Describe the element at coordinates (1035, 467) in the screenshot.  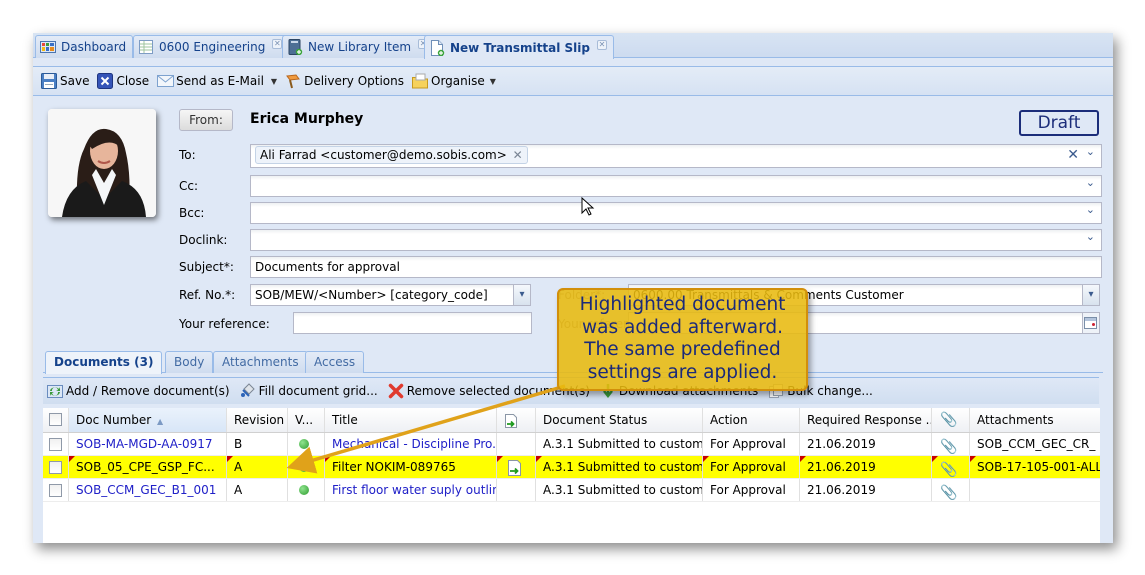
I see `attachments-cell: SOB-17-105-001-ALL-` at that location.